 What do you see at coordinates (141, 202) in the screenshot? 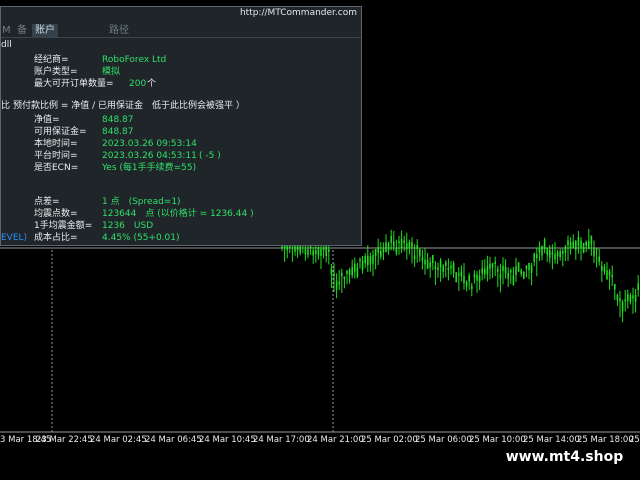
I see `spread-value: 1 点 (Spread=1)` at bounding box center [141, 202].